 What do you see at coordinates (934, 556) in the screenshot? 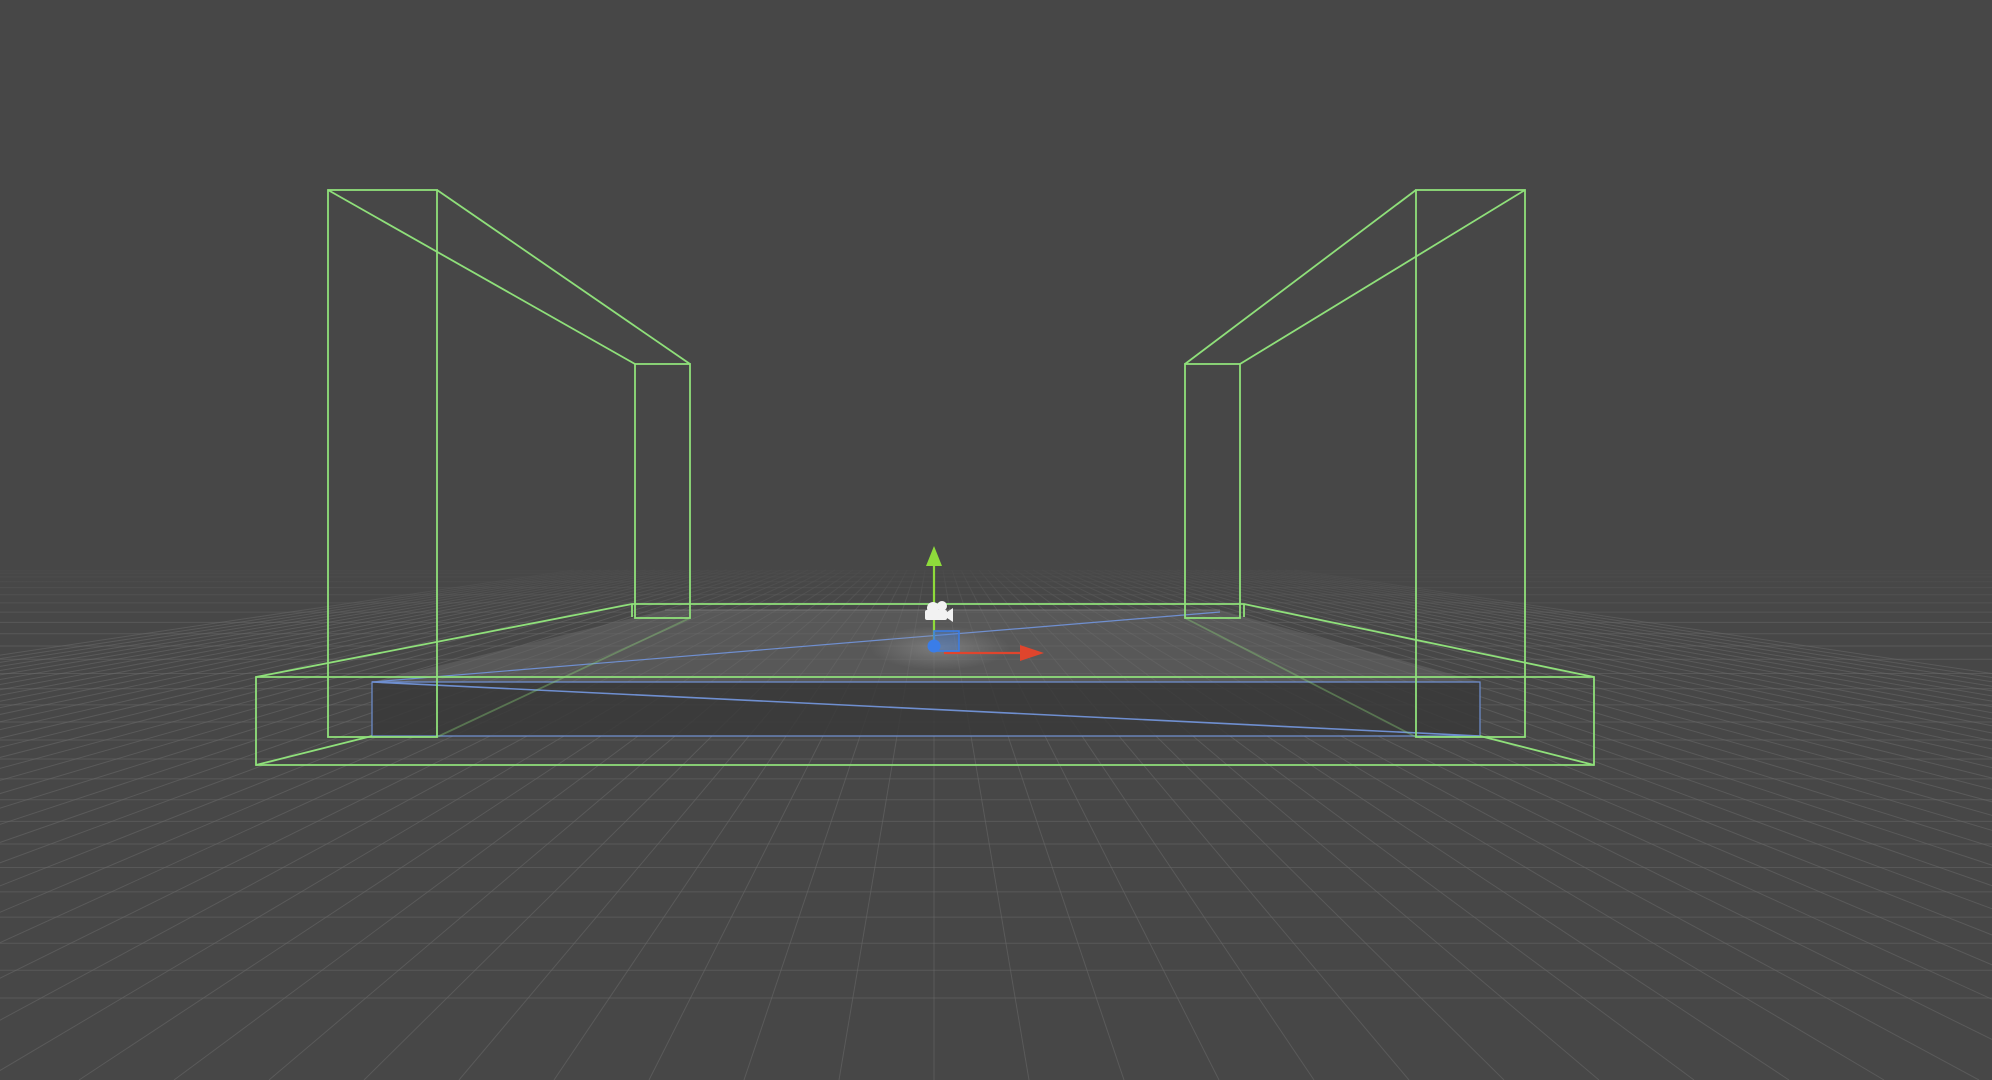
I see `y-axis-arrow` at bounding box center [934, 556].